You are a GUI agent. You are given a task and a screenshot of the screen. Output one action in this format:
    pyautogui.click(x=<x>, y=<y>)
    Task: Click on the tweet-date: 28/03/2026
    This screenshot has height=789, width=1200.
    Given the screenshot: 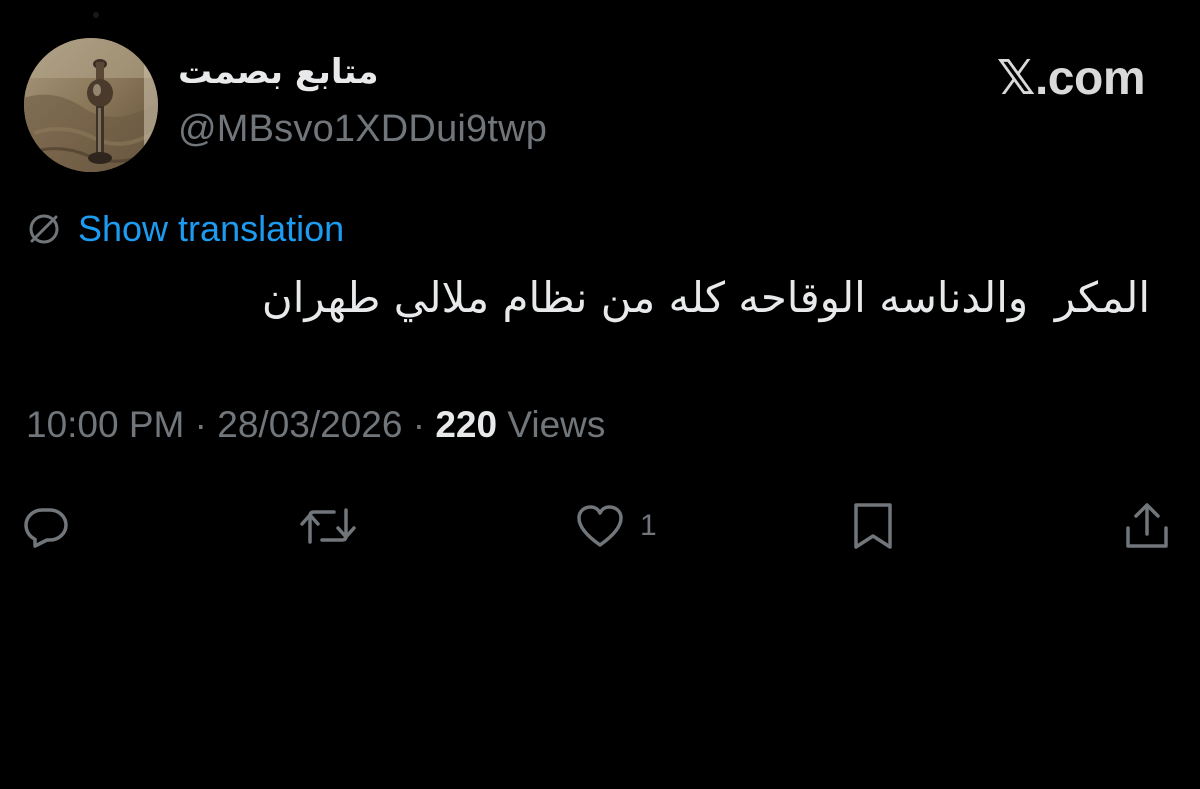 What is the action you would take?
    pyautogui.click(x=309, y=424)
    